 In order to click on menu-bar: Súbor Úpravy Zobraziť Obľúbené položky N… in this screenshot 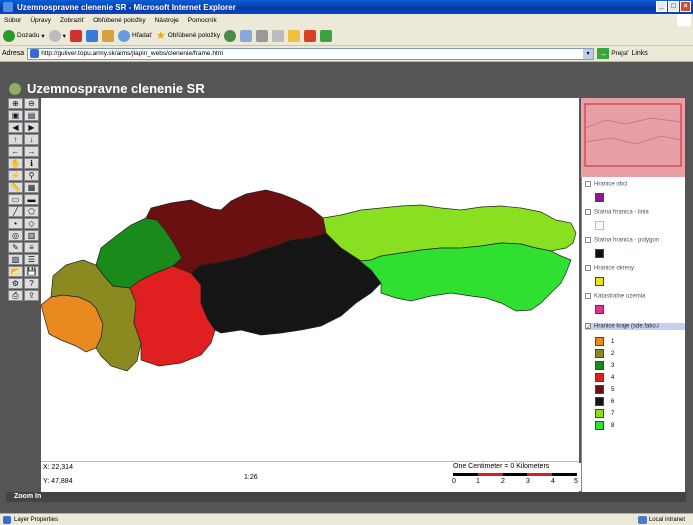, I will do `click(346, 20)`.